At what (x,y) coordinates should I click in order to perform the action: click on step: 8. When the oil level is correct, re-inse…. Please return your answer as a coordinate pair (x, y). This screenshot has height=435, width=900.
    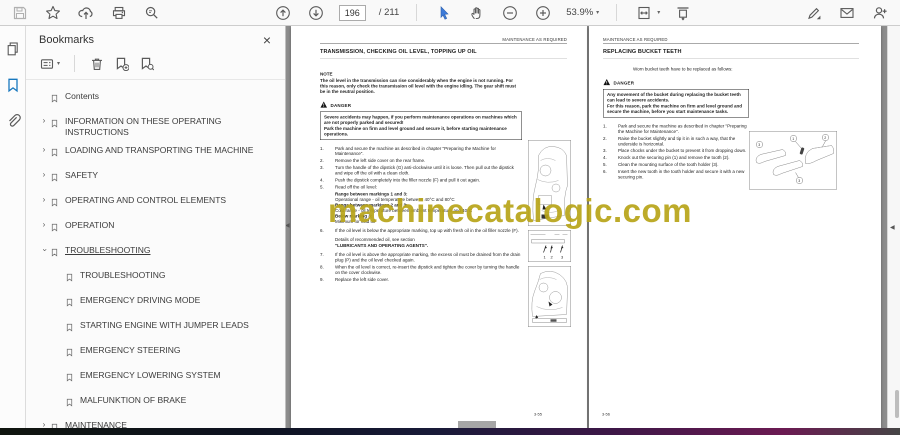
    Looking at the image, I should click on (420, 269).